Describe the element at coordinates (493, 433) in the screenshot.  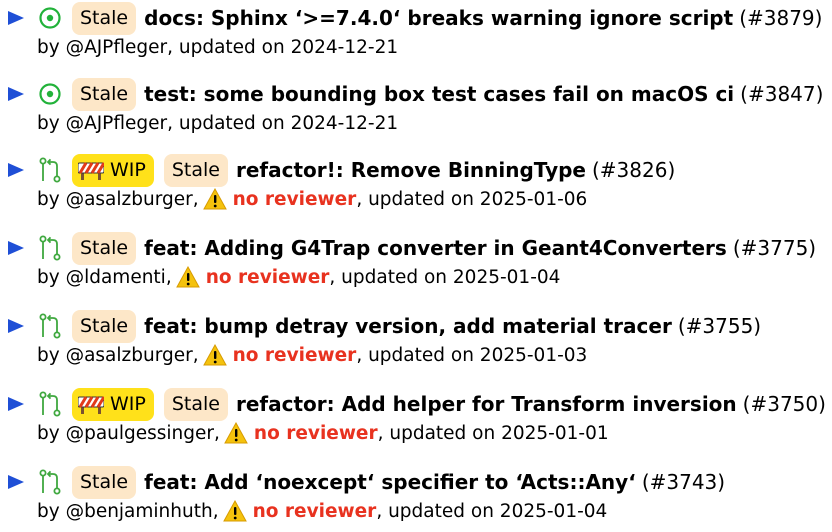
I see `pr-updated-text: , updated on 2025-01-01` at that location.